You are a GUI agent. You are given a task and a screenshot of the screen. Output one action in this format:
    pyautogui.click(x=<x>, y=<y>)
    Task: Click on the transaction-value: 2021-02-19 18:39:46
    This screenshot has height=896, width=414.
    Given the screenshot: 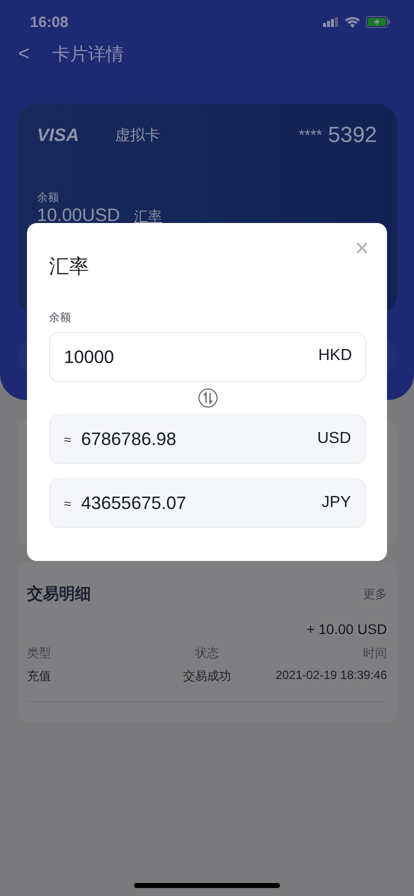 What is the action you would take?
    pyautogui.click(x=330, y=676)
    